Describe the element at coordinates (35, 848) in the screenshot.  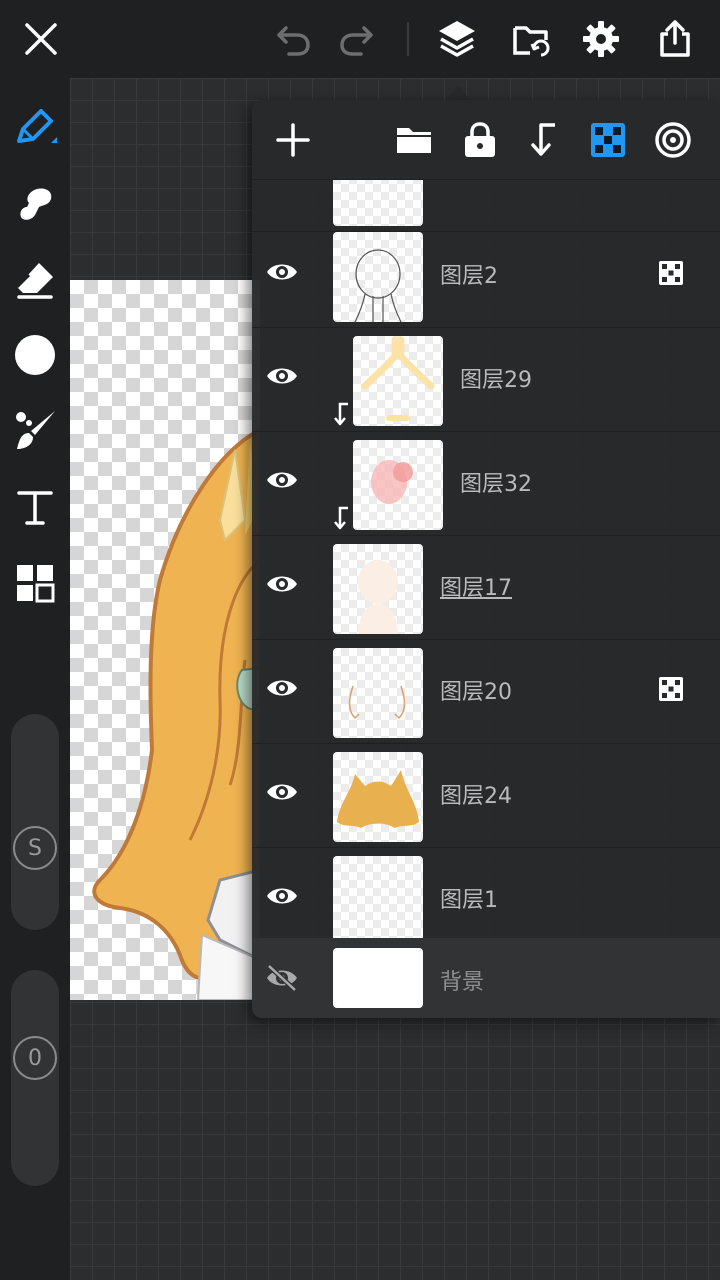
I see `brush-size-badge: S` at that location.